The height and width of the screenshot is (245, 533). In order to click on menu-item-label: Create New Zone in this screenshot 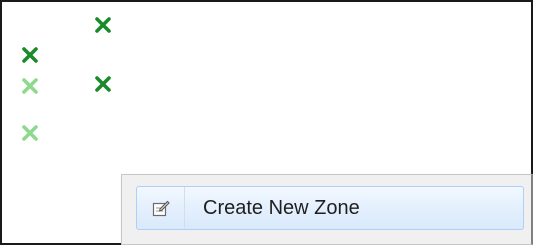, I will do `click(281, 207)`.